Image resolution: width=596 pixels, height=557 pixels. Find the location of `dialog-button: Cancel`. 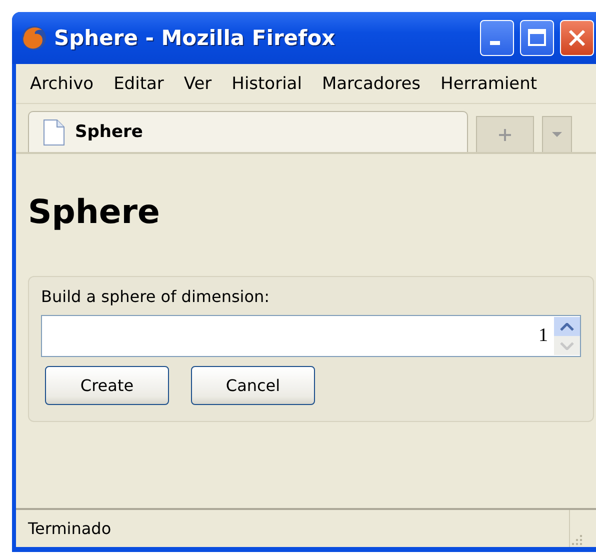

dialog-button: Cancel is located at coordinates (253, 385).